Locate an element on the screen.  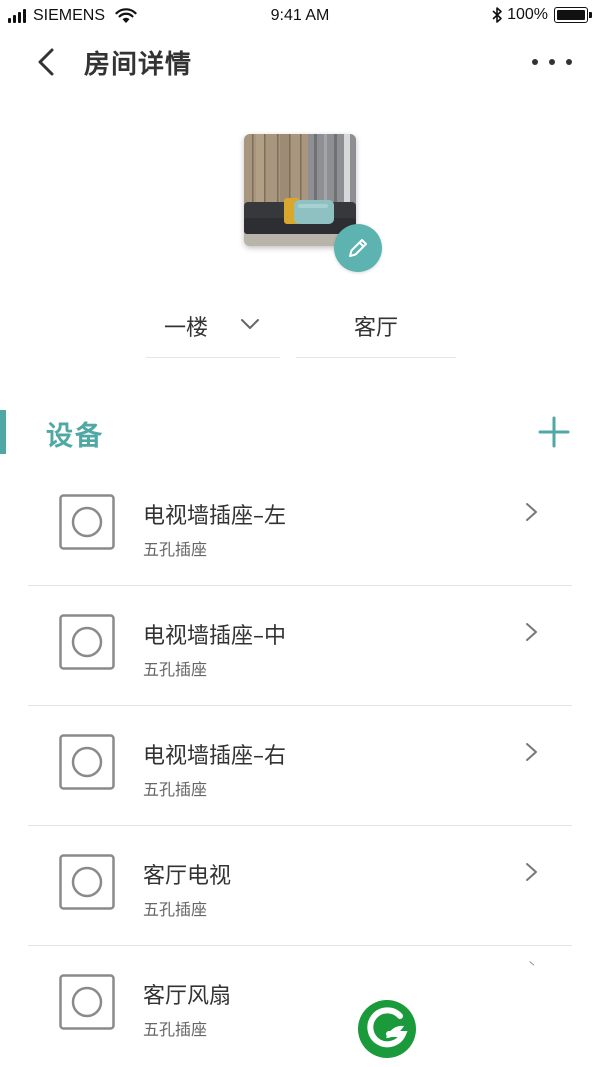
floor-value: 一楼 is located at coordinates (186, 328).